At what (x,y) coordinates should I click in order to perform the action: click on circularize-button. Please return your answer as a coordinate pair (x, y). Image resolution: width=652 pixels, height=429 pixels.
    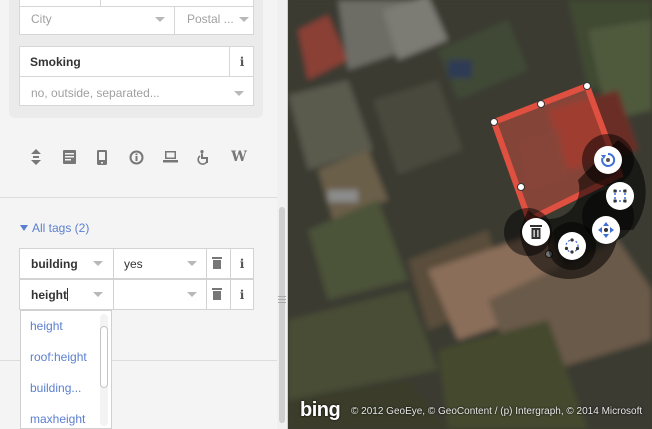
    Looking at the image, I should click on (572, 246).